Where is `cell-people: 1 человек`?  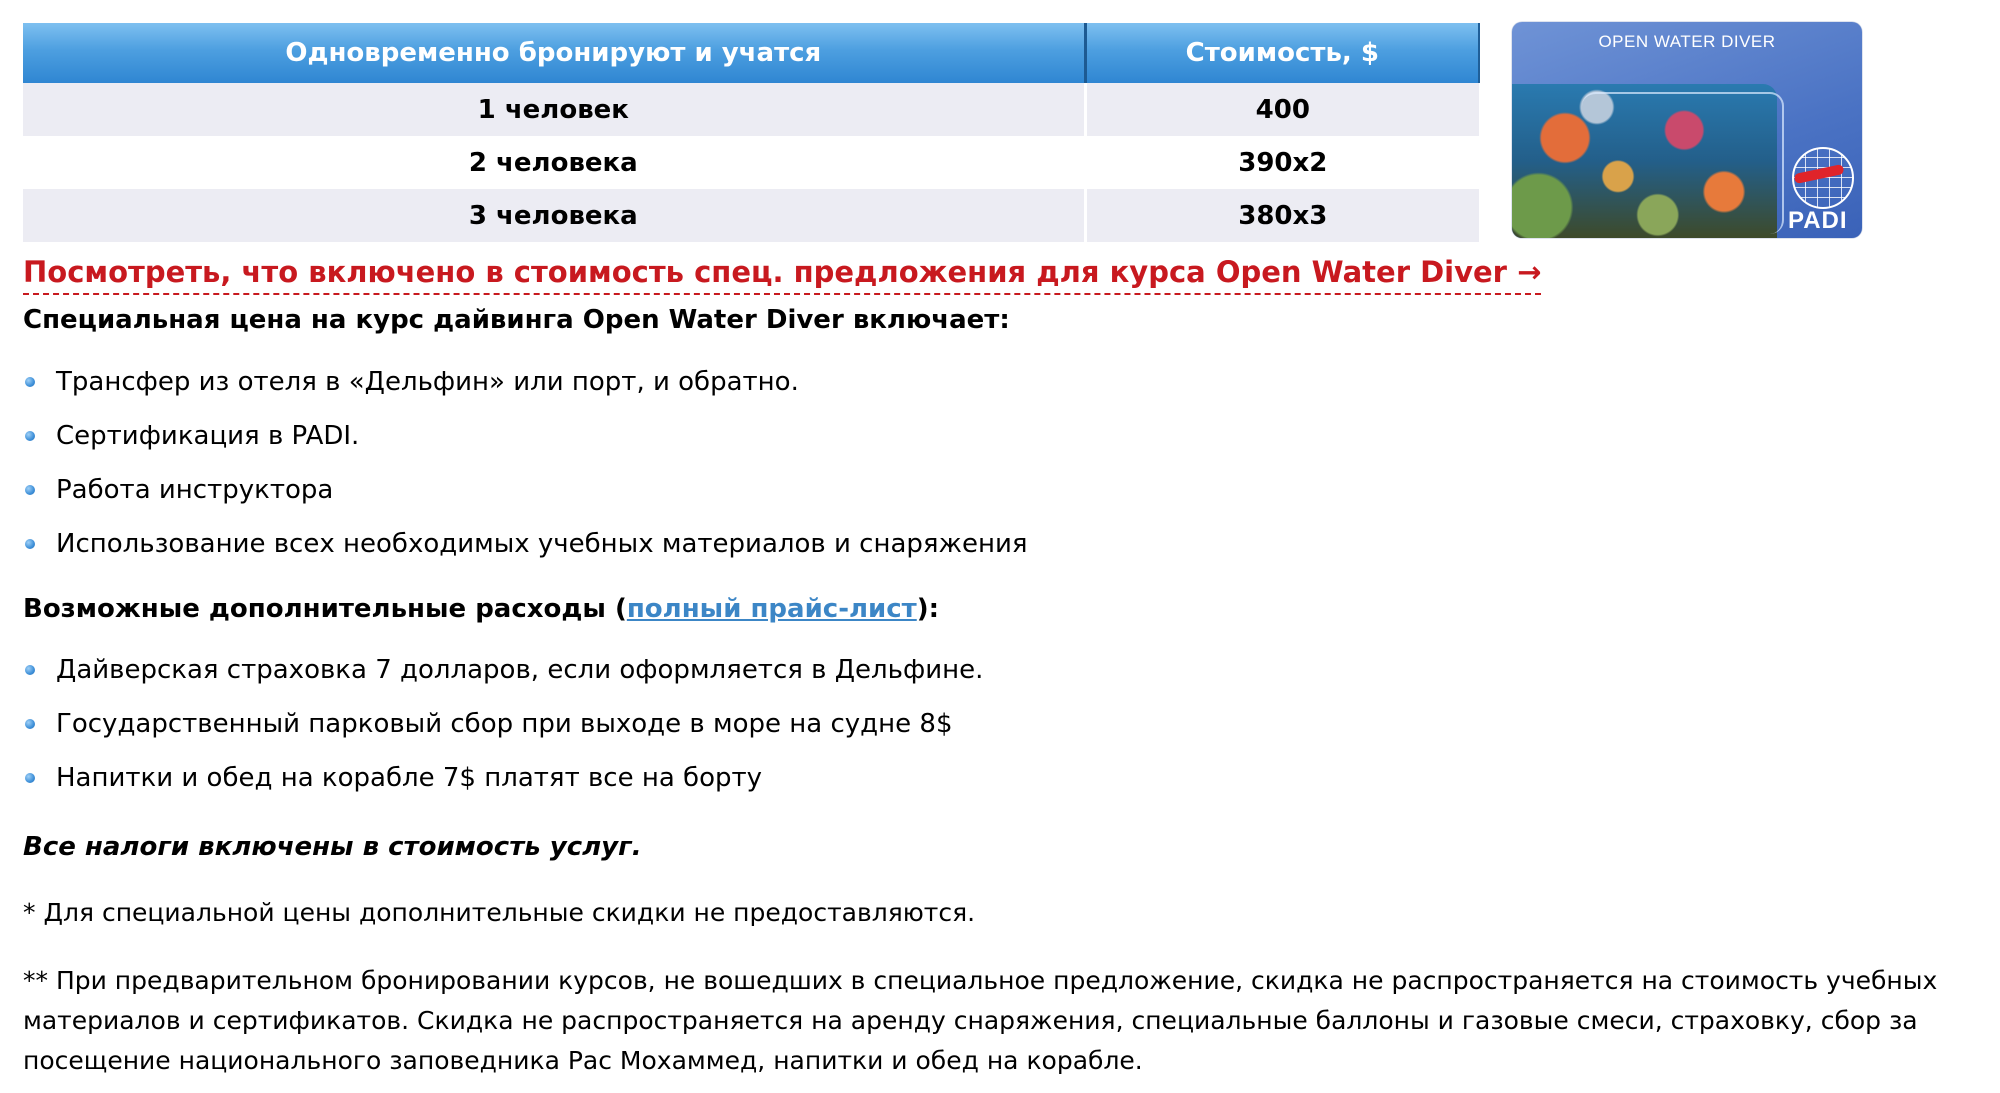 cell-people: 1 человек is located at coordinates (555, 109).